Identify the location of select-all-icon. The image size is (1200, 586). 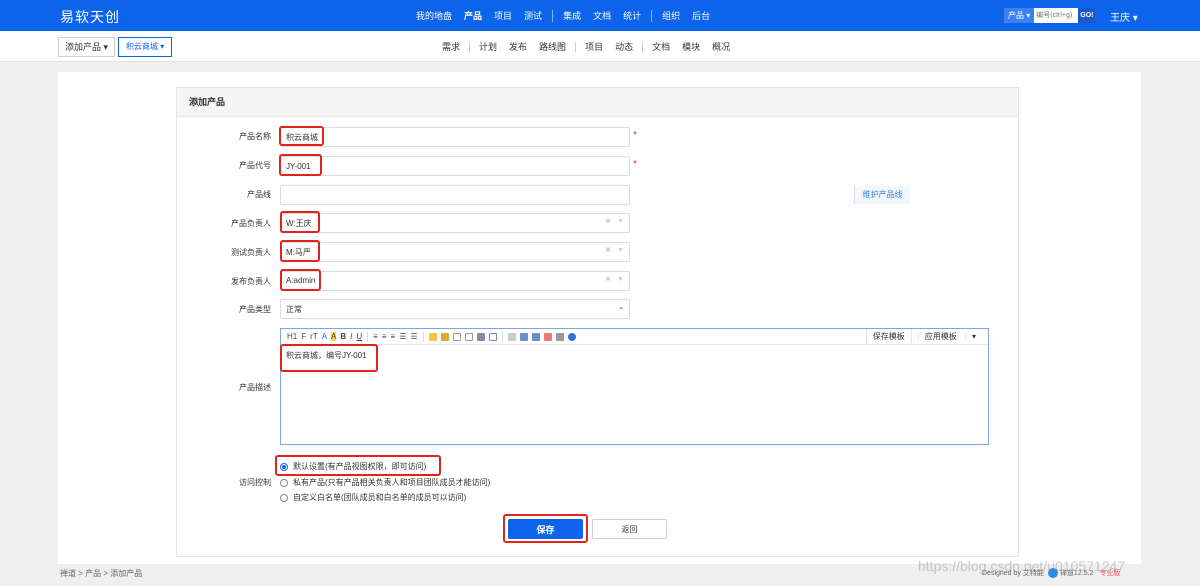
(547, 336).